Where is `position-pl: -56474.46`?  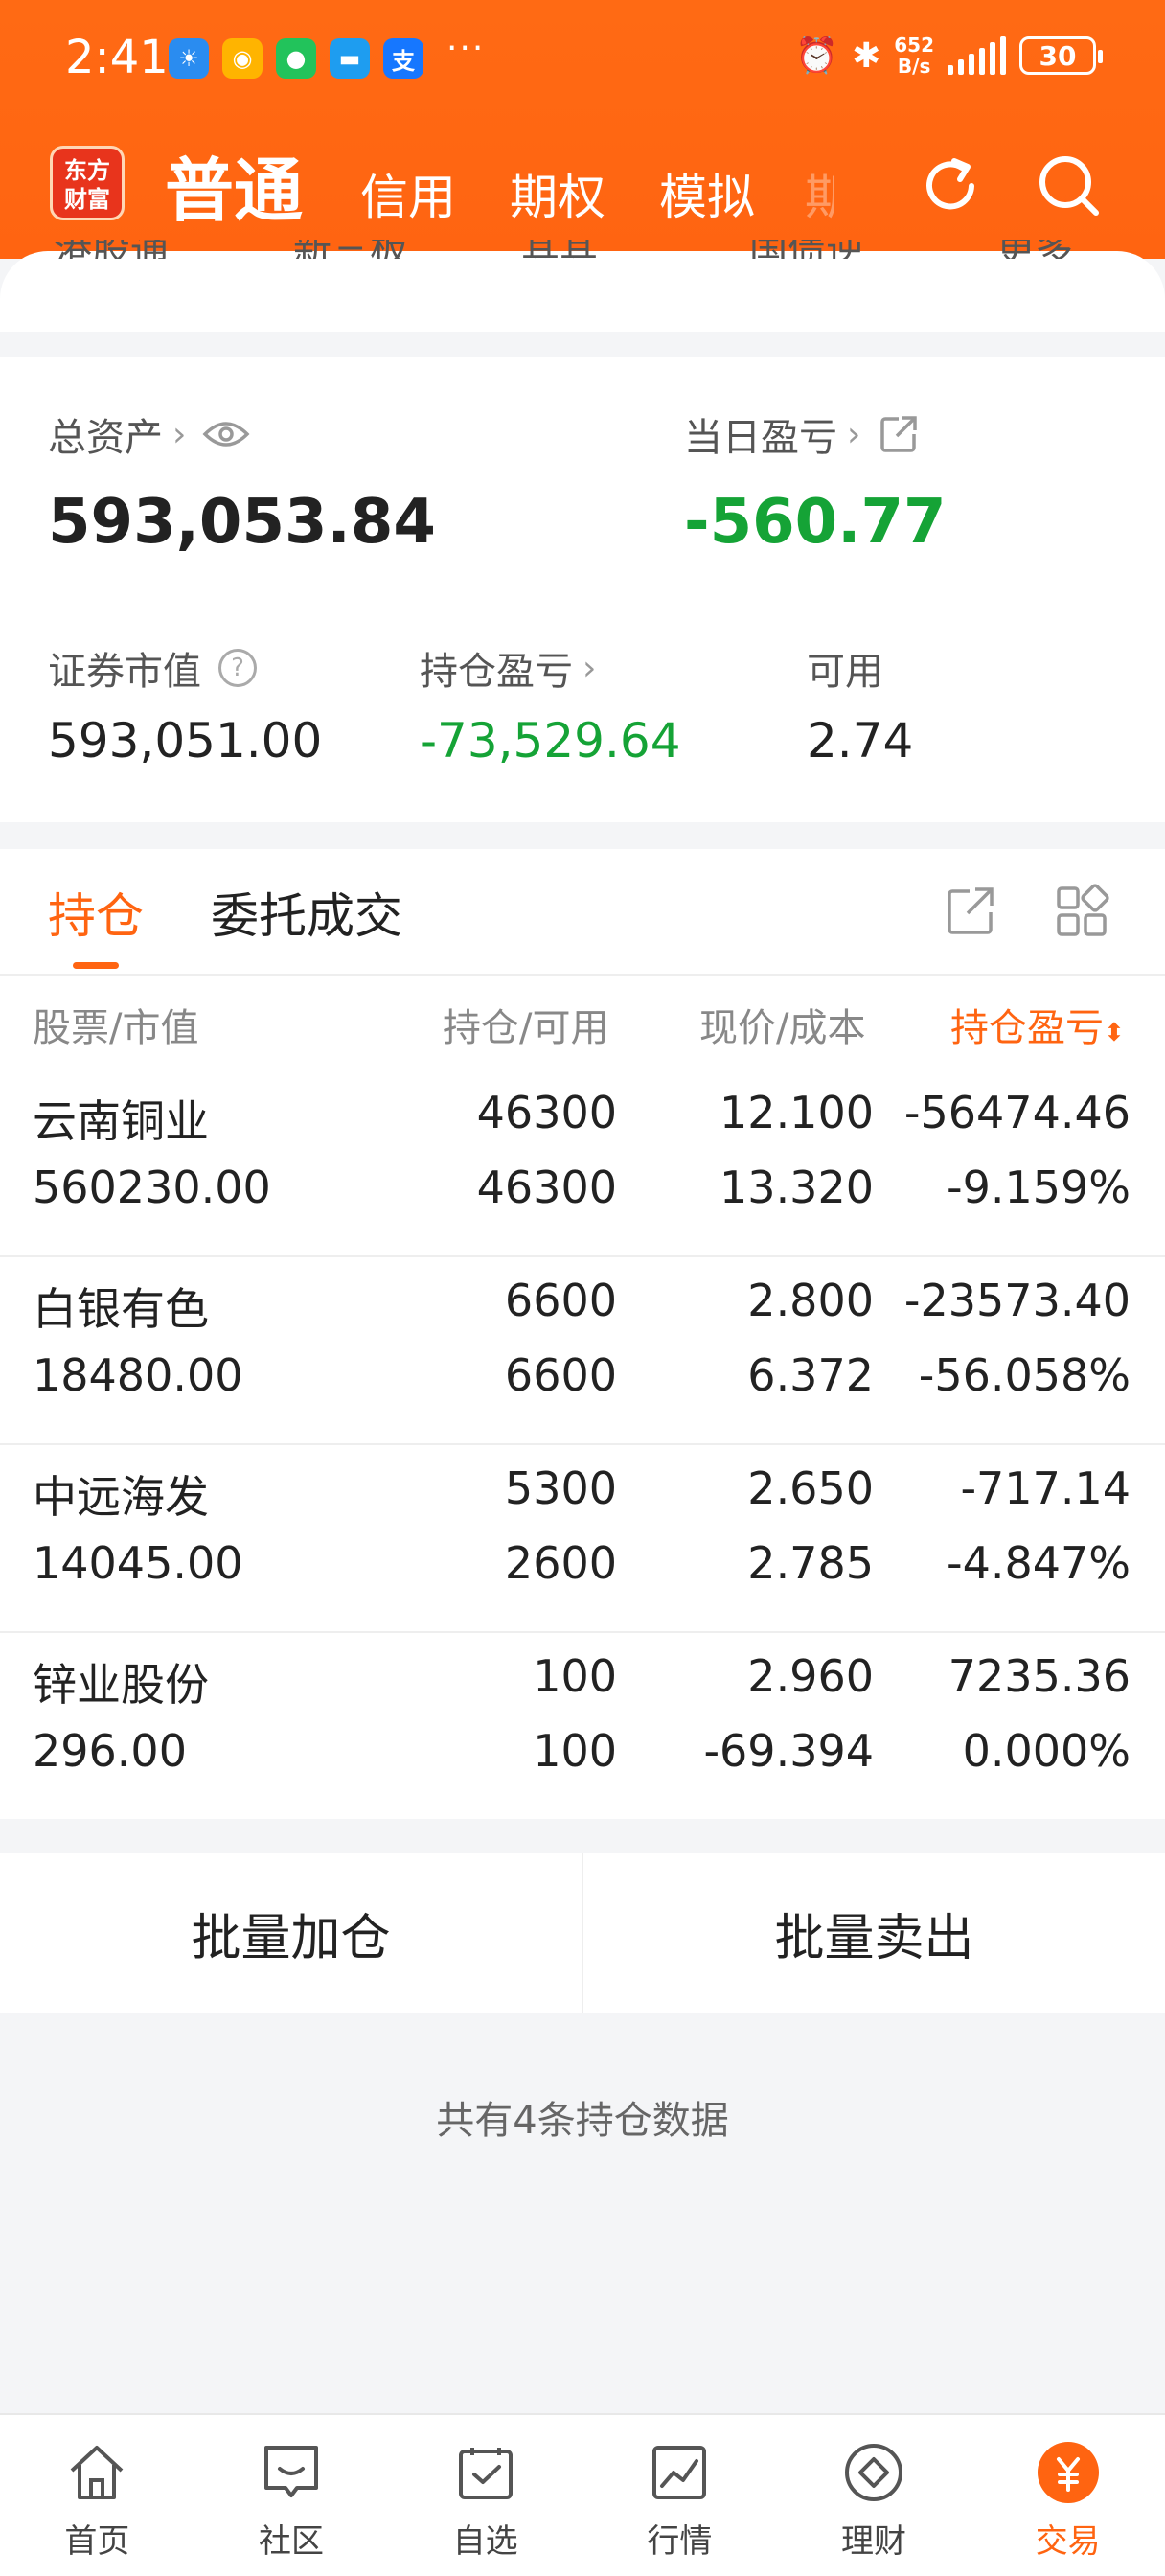 position-pl: -56474.46 is located at coordinates (1017, 1112).